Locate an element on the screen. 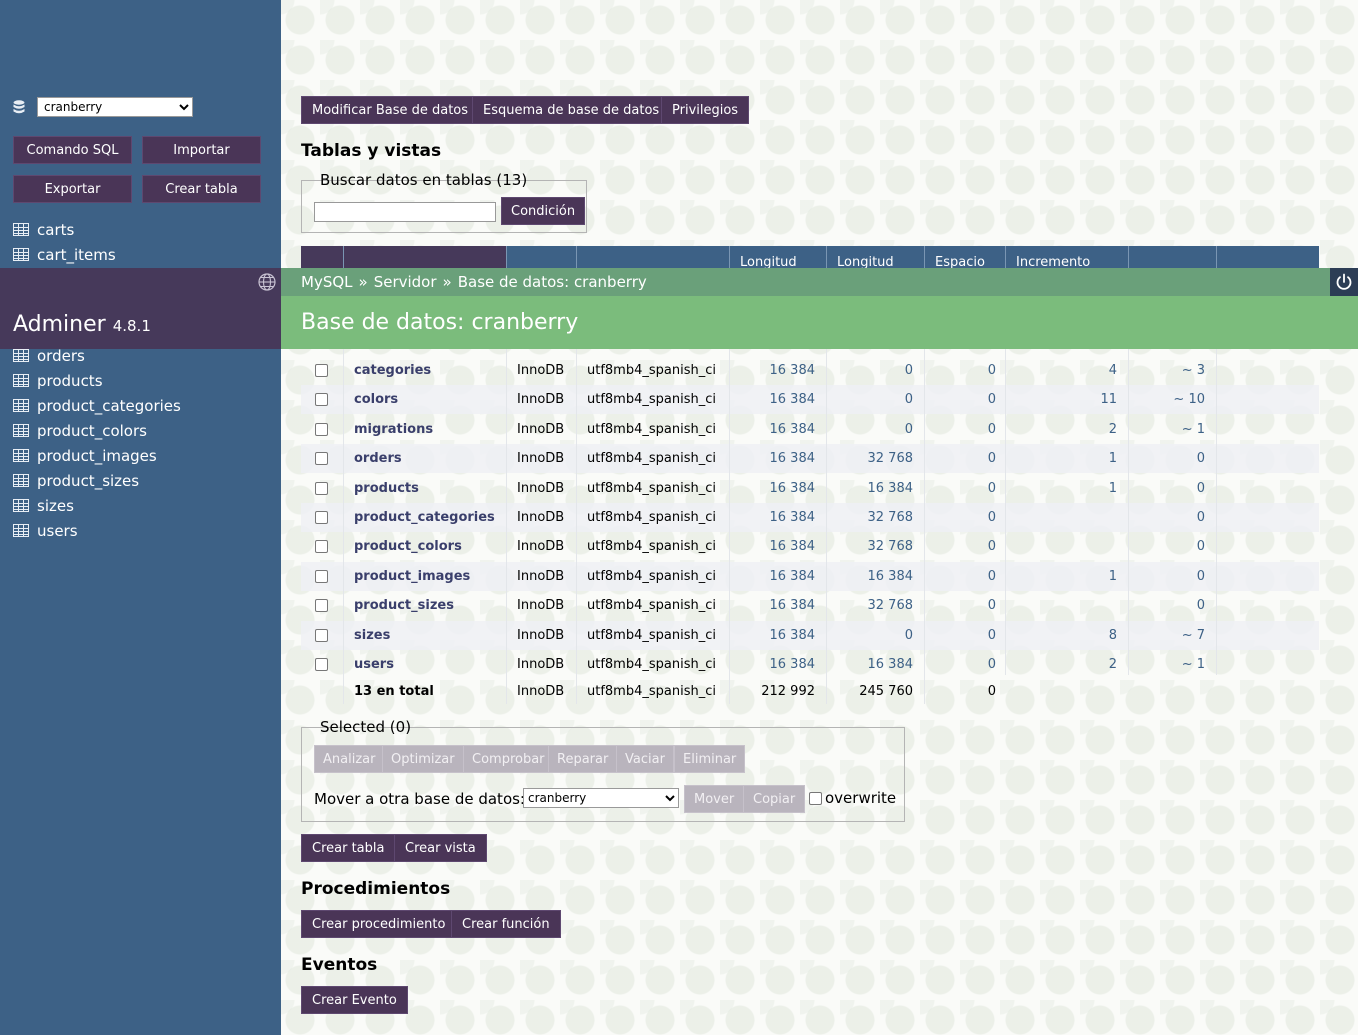 The height and width of the screenshot is (1035, 1358). search-condition-button: Condición is located at coordinates (543, 211).